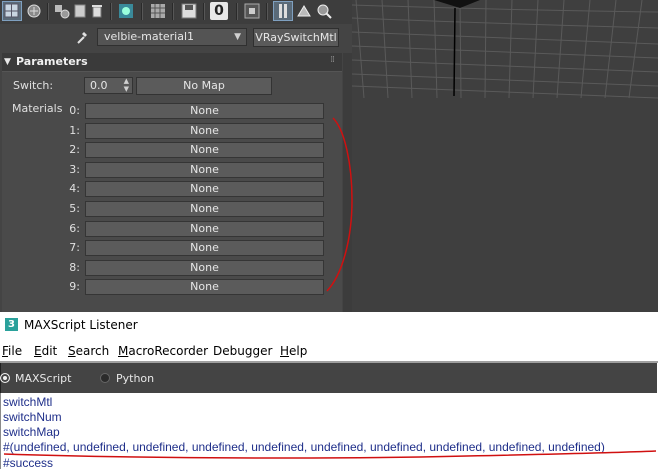  I want to click on material-editor-toolbar: 0, so click(176, 12).